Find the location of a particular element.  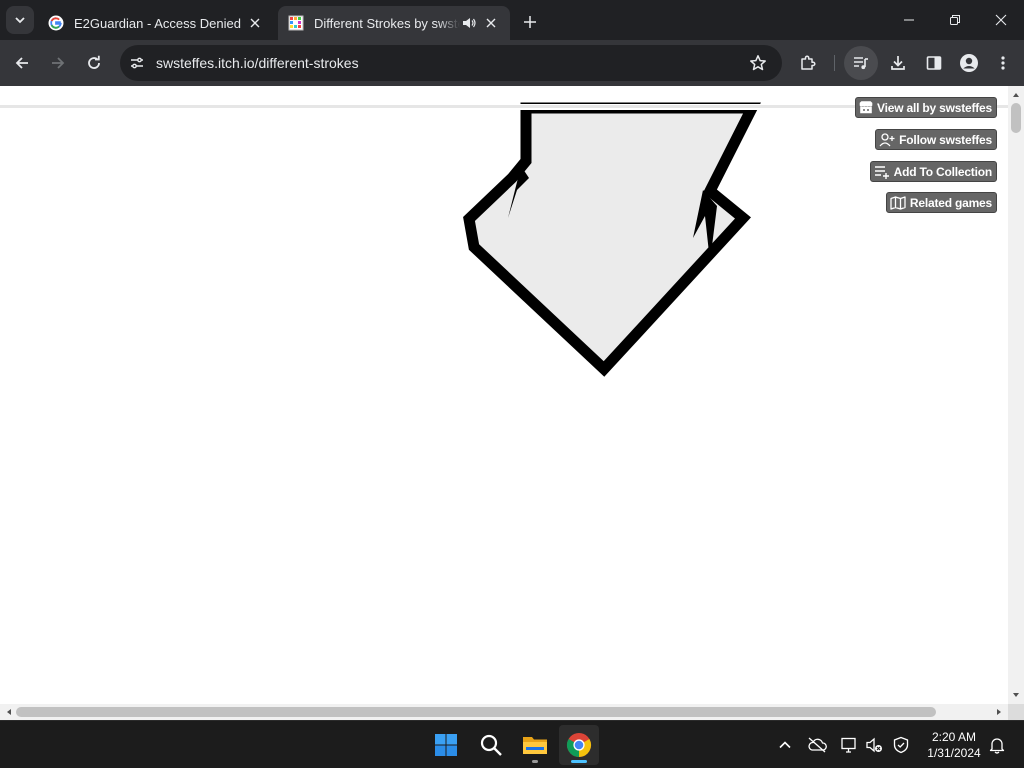

onedrive-tray-button is located at coordinates (817, 745).